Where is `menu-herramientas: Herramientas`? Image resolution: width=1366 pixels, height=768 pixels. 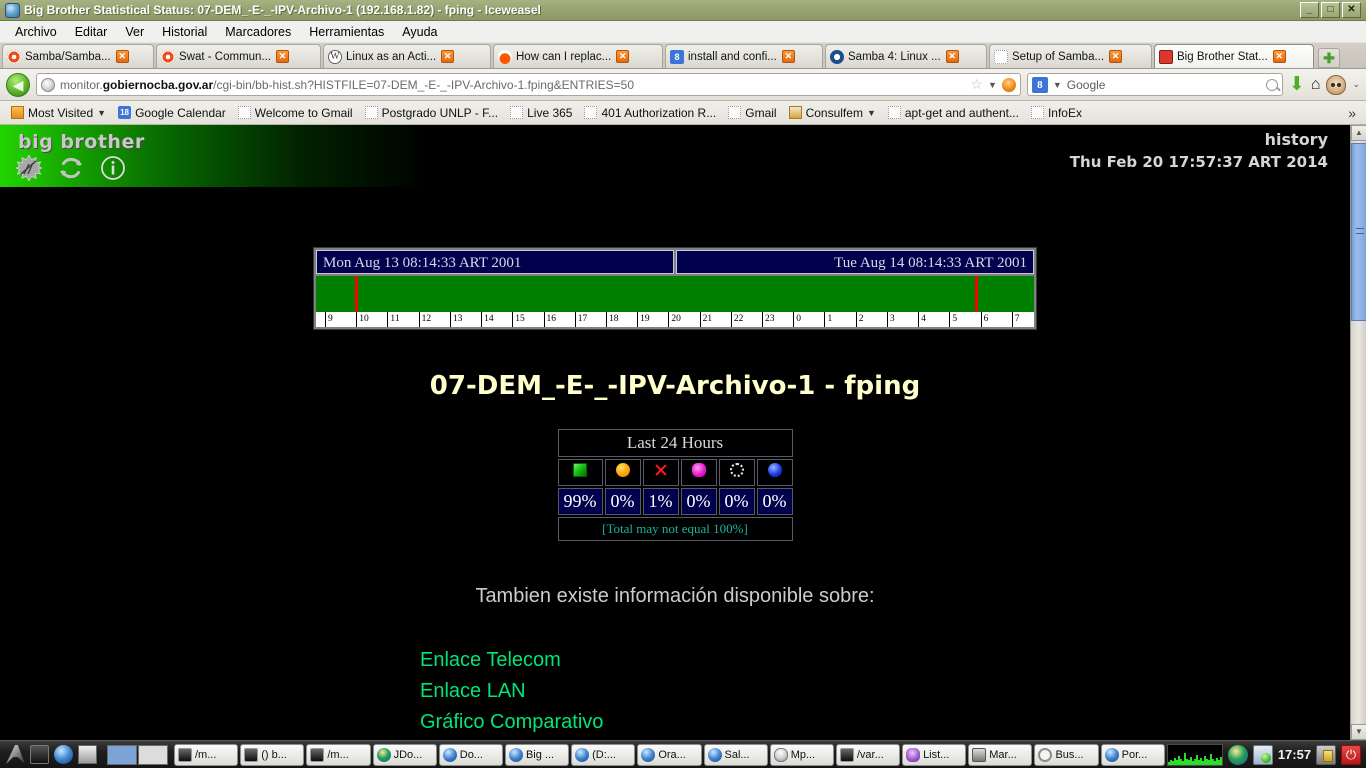 menu-herramientas: Herramientas is located at coordinates (346, 32).